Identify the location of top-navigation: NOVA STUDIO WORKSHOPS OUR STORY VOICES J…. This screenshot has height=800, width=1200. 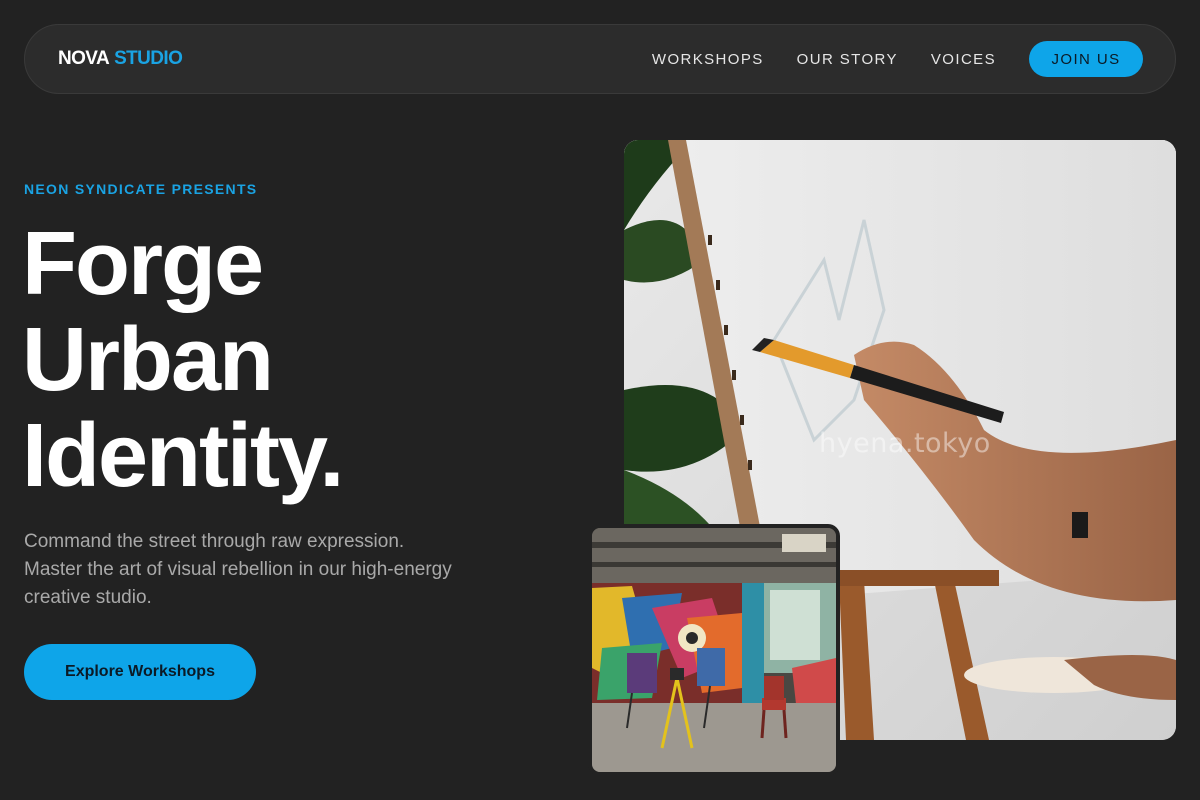
(600, 59).